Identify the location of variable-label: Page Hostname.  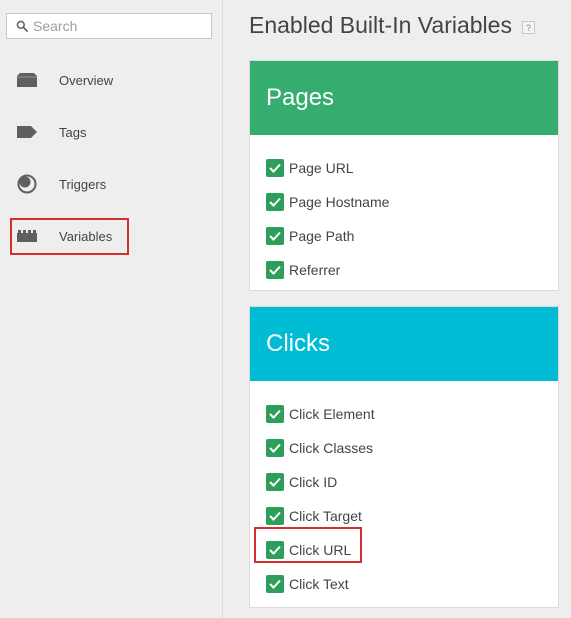
(339, 202).